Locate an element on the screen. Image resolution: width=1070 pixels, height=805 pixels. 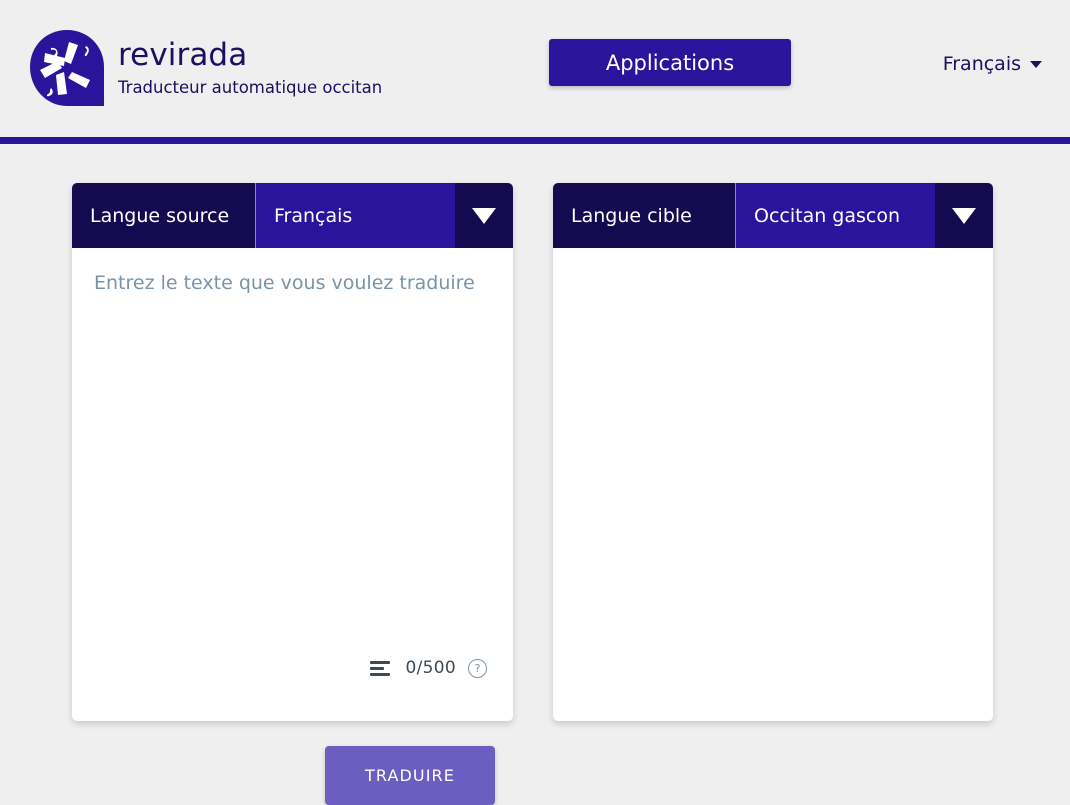
target-language-dropdown-button is located at coordinates (964, 215).